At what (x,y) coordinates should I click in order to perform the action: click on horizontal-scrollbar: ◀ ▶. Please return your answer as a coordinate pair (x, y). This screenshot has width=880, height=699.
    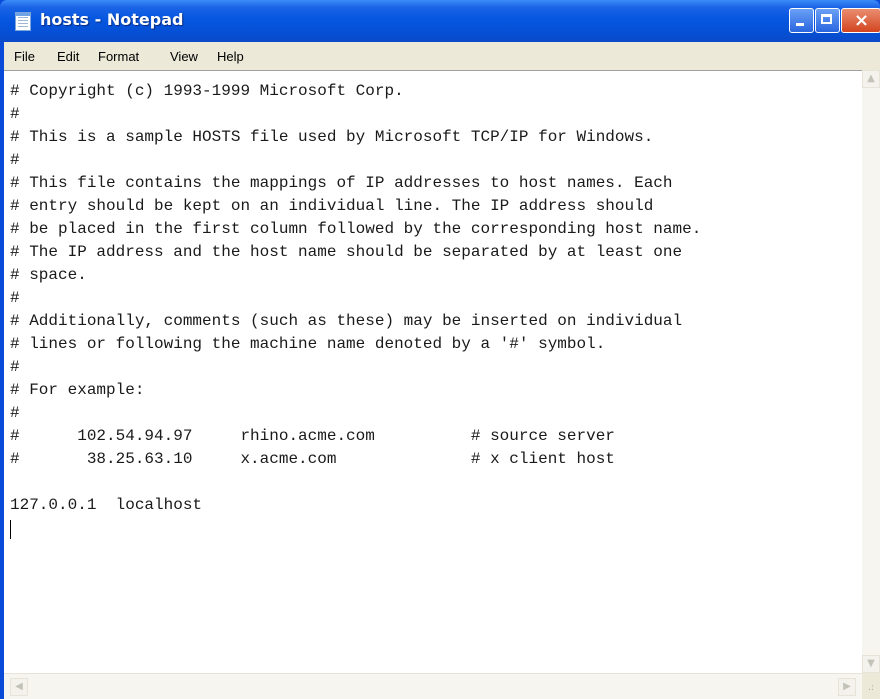
    Looking at the image, I should click on (433, 686).